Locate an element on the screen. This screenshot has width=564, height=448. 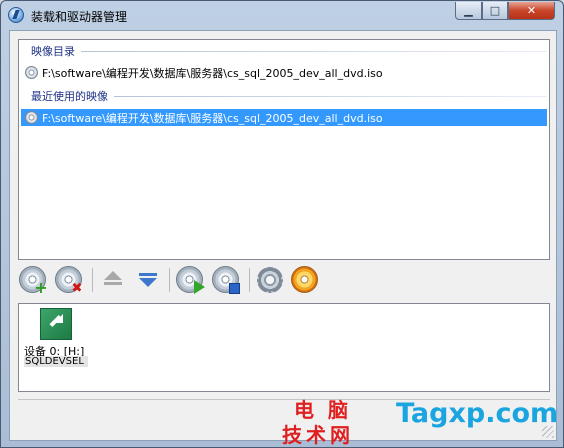
title-bar: 装载和驱动器管理 ▁ □ ✕ is located at coordinates (282, 15).